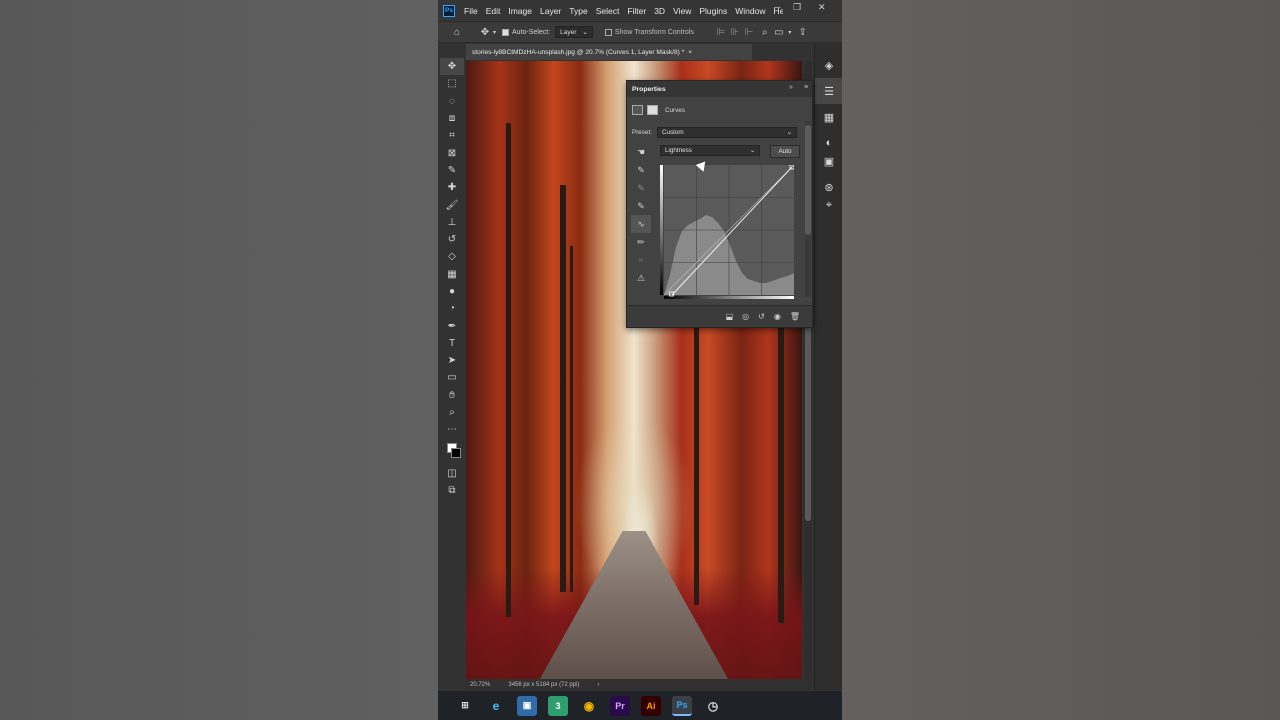 This screenshot has width=1280, height=720. What do you see at coordinates (822, 7) in the screenshot?
I see `close-window-button: ✕` at bounding box center [822, 7].